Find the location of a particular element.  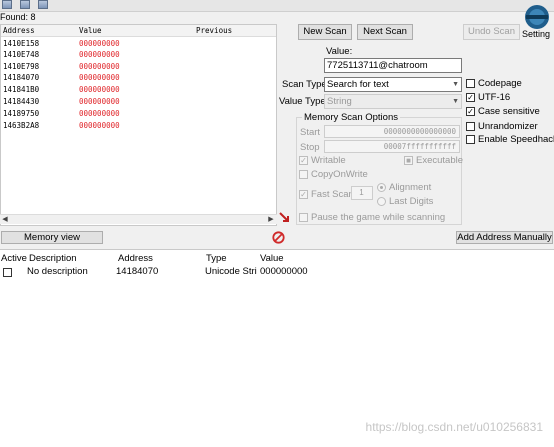

writable-label: Writable is located at coordinates (328, 160).